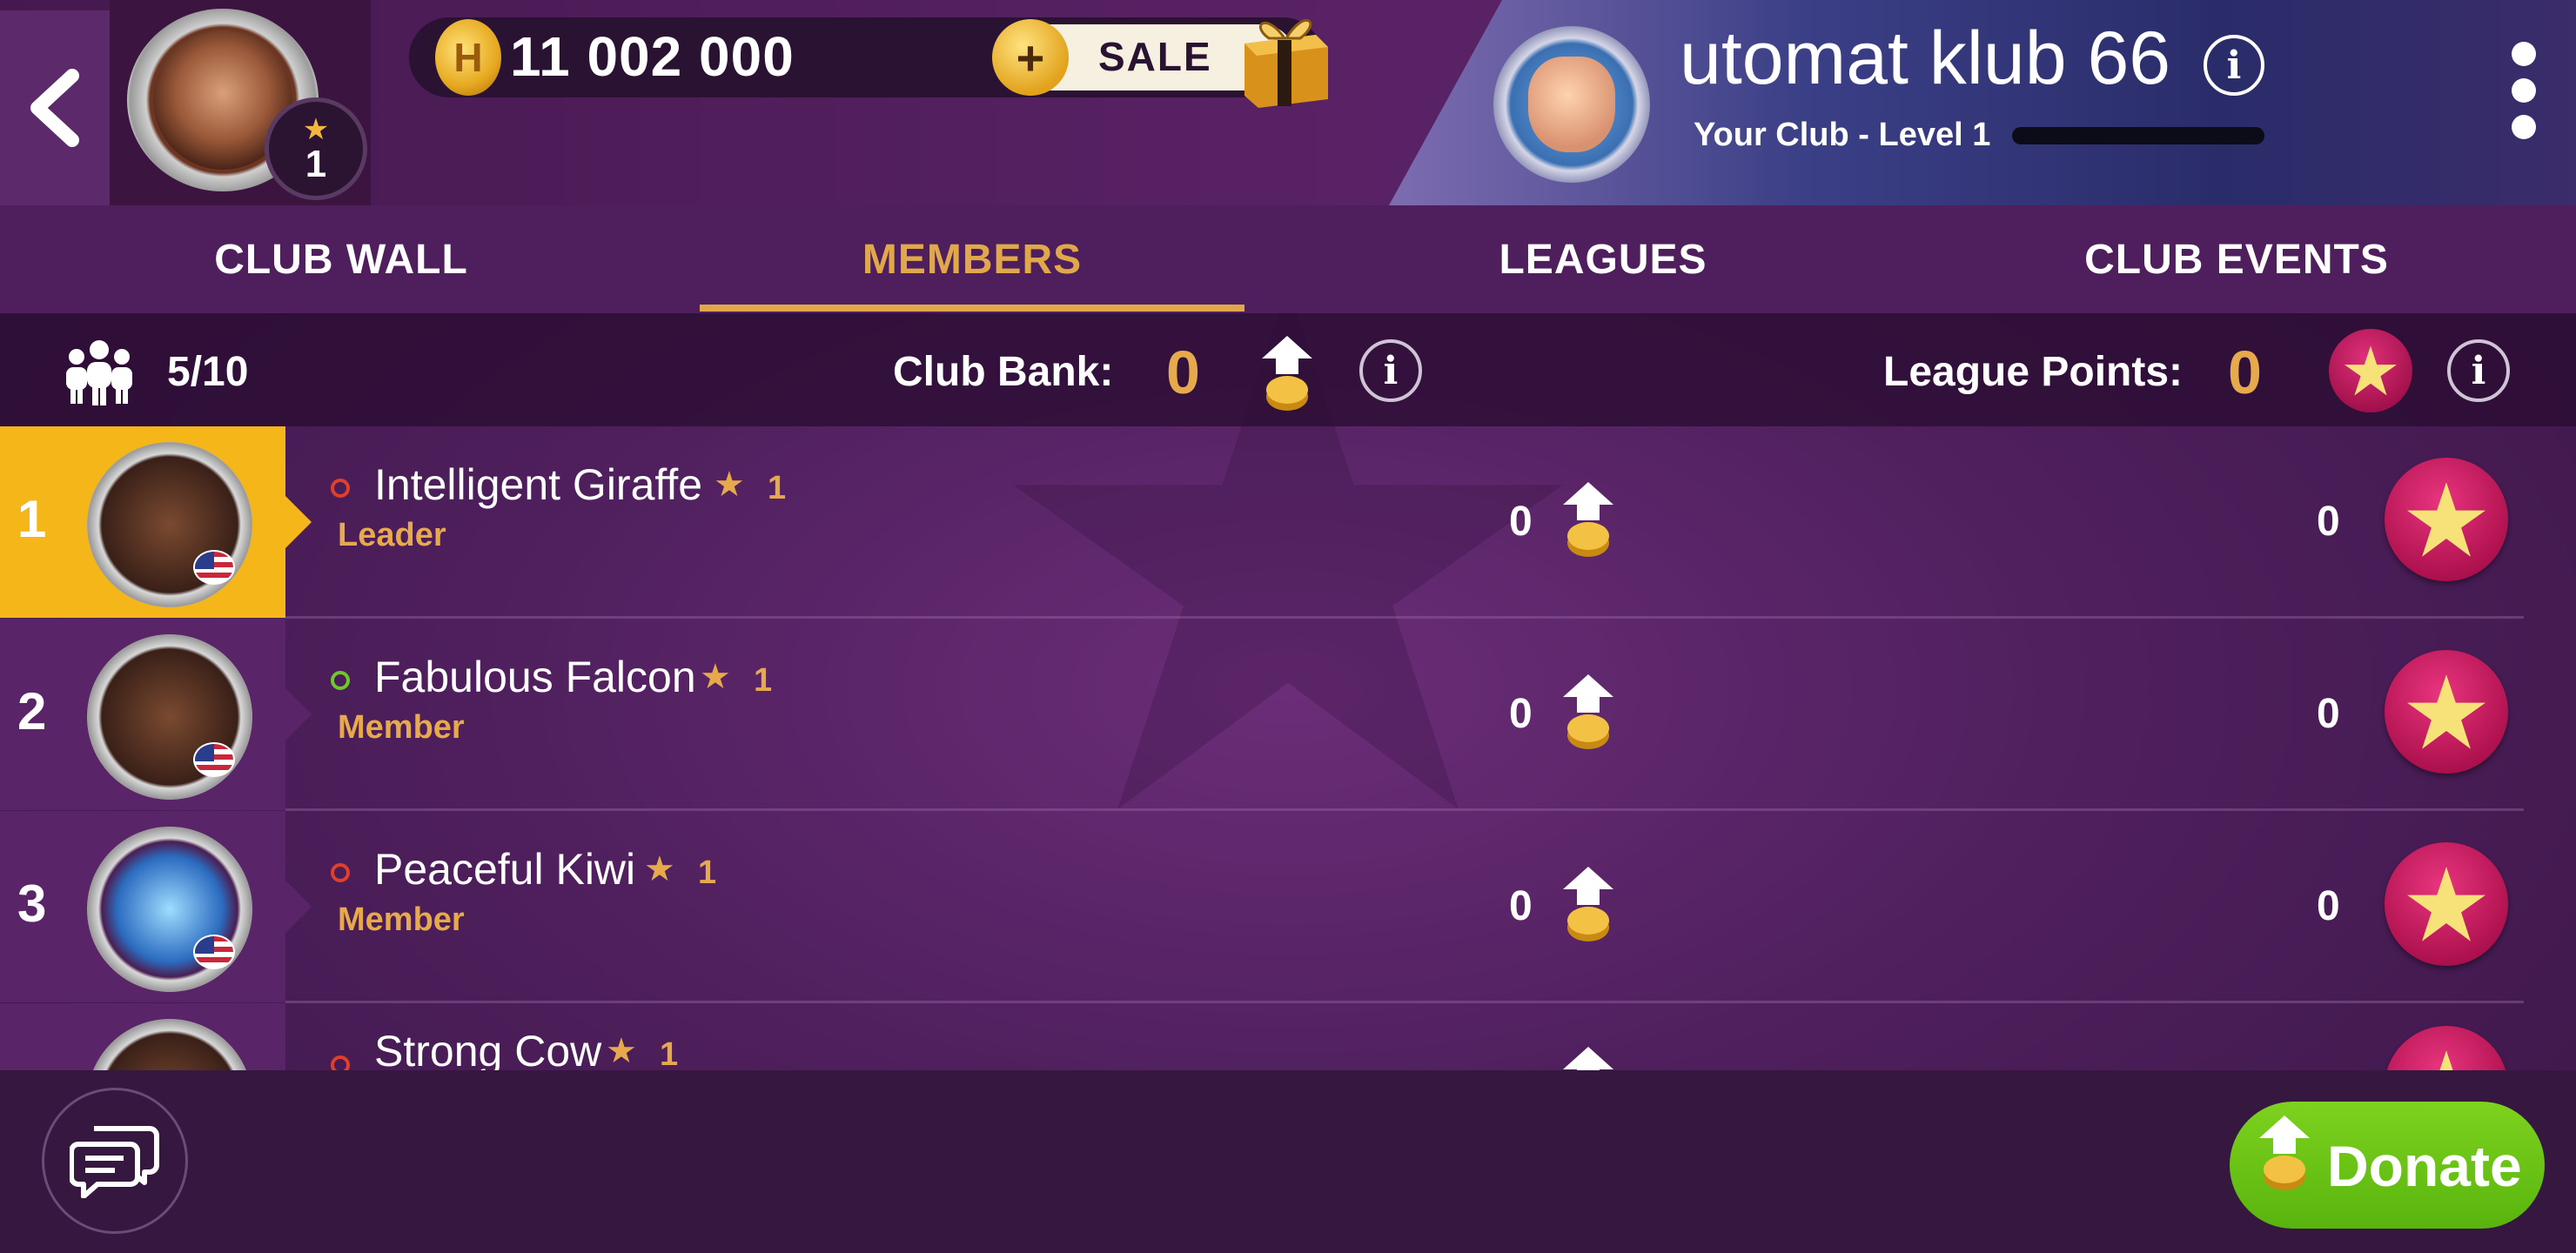 The height and width of the screenshot is (1253, 2576). What do you see at coordinates (1155, 56) in the screenshot?
I see `sale-label: SALE` at bounding box center [1155, 56].